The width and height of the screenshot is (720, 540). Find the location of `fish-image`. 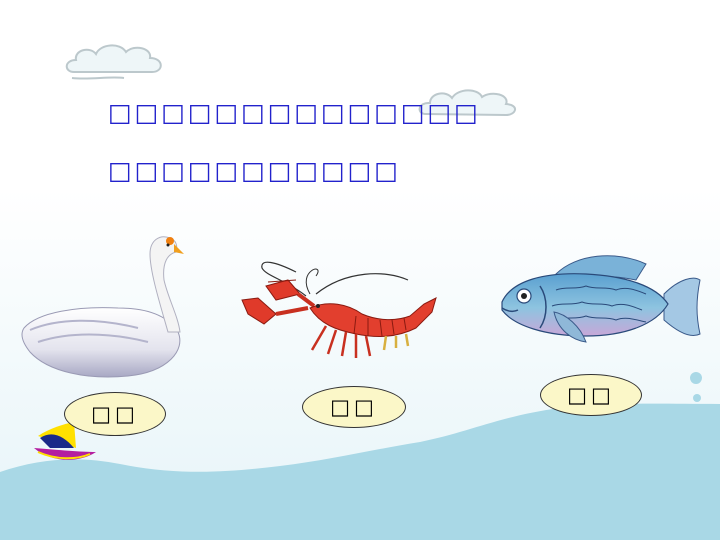

fish-image is located at coordinates (601, 299).